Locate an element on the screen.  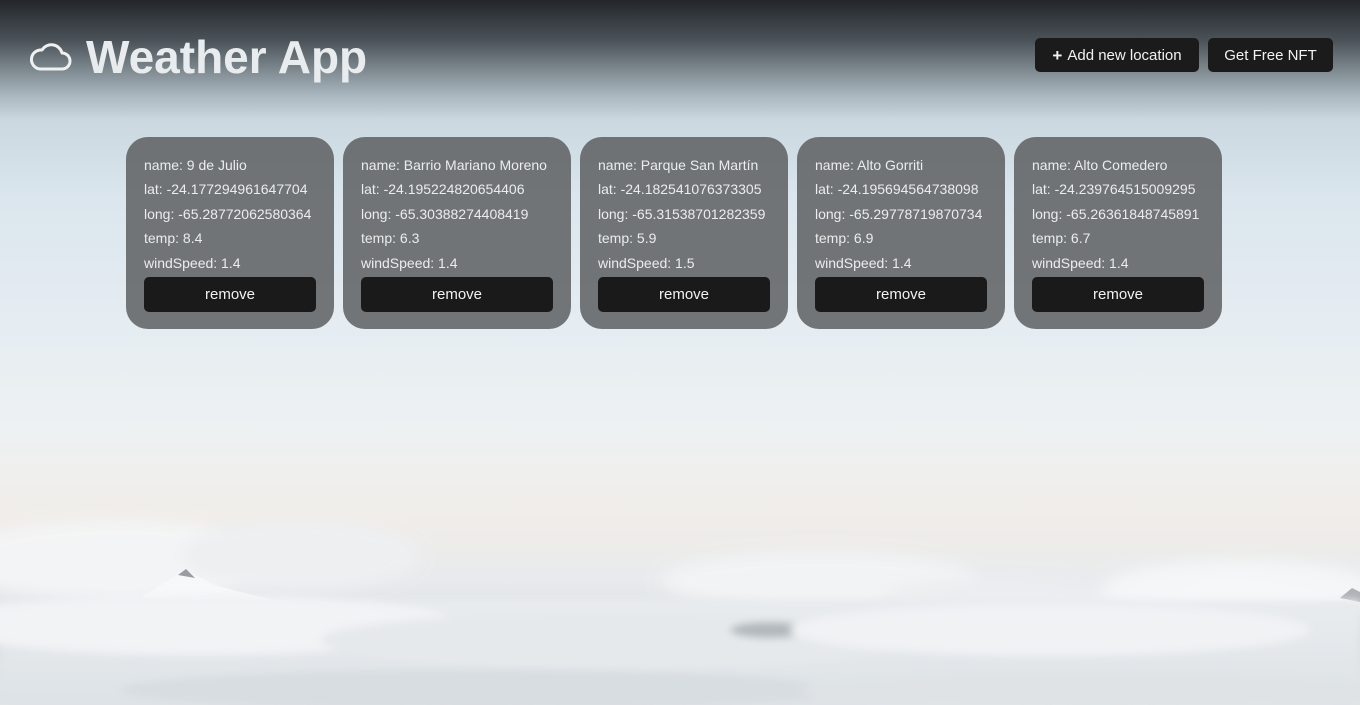
location-long: long: -65.28772062580364 is located at coordinates (228, 213).